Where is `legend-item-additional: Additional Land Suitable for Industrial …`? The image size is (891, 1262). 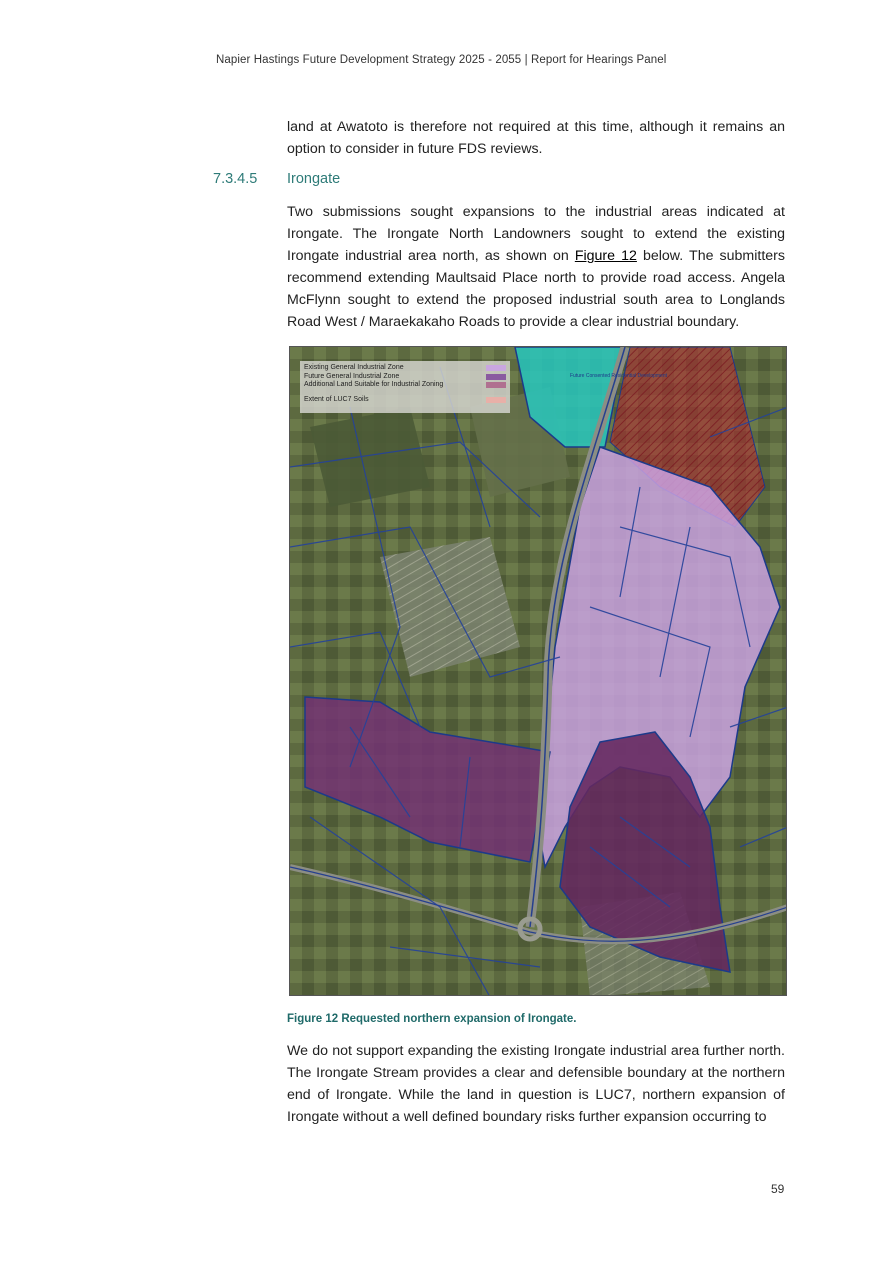
legend-item-additional: Additional Land Suitable for Industrial … is located at coordinates (405, 385).